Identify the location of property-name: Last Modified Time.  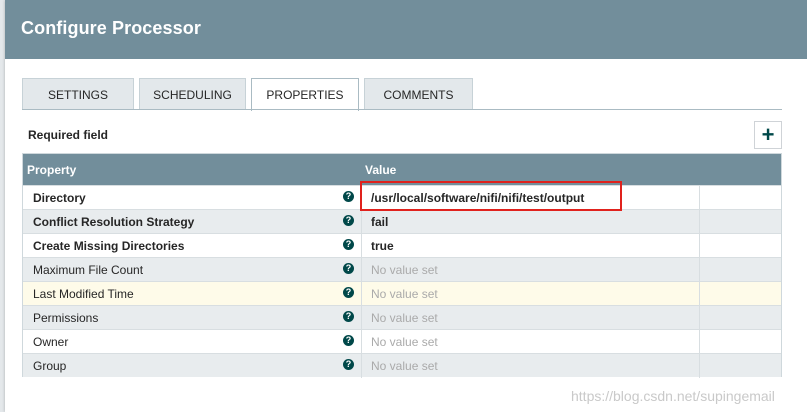
(83, 294).